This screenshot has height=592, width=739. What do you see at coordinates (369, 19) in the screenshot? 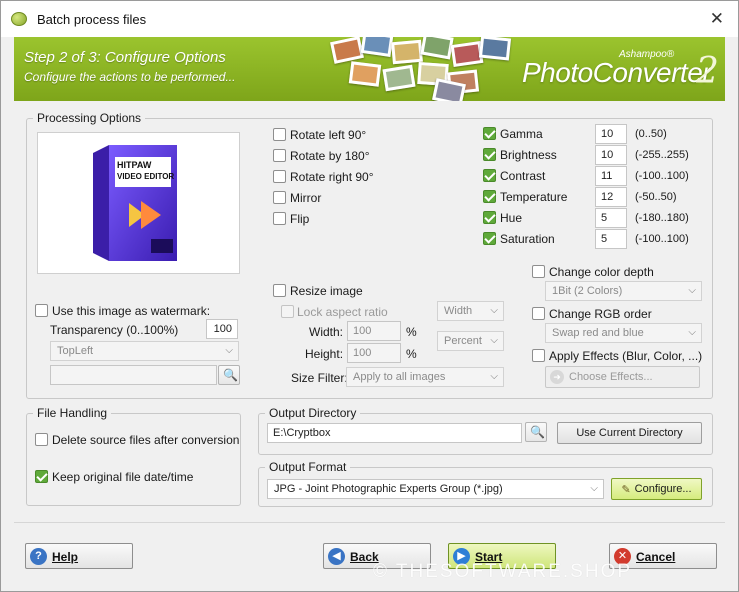
I see `title-bar: Batch process files ✕` at bounding box center [369, 19].